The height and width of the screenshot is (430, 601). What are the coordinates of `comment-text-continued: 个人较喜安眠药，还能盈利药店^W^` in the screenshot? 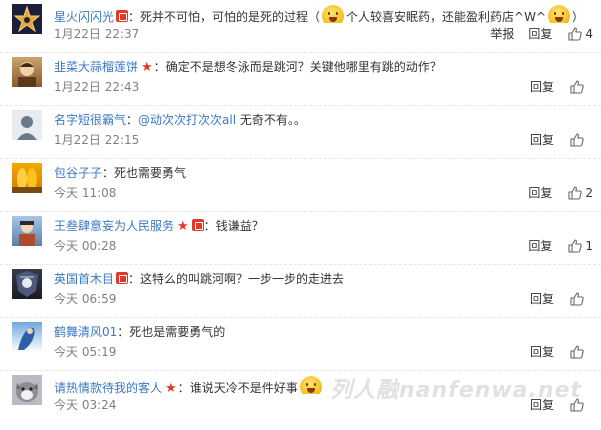 It's located at (446, 16).